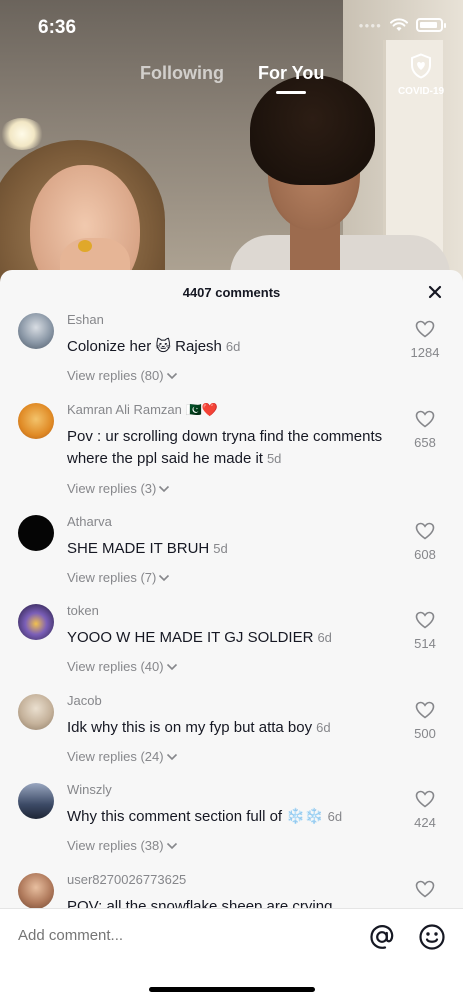  I want to click on comment-input-bar, so click(231, 954).